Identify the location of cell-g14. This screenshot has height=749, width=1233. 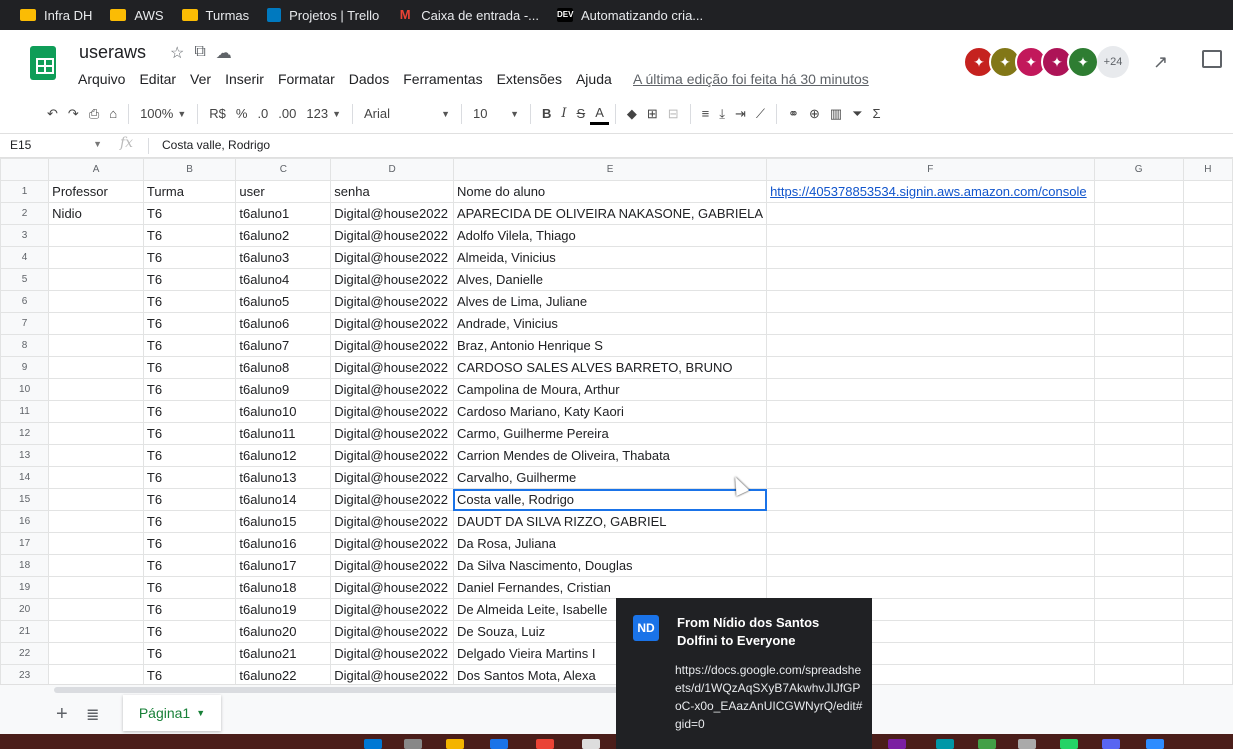
(1138, 477).